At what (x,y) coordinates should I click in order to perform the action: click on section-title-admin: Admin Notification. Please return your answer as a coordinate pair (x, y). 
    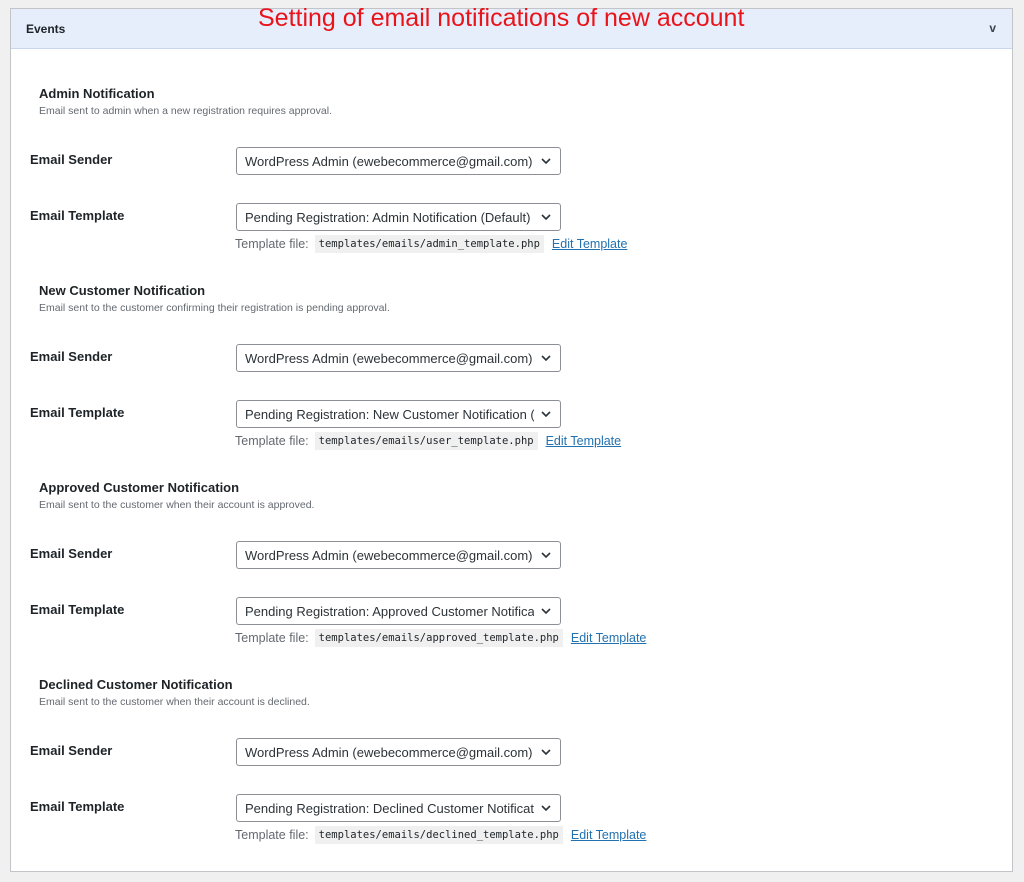
    Looking at the image, I should click on (97, 93).